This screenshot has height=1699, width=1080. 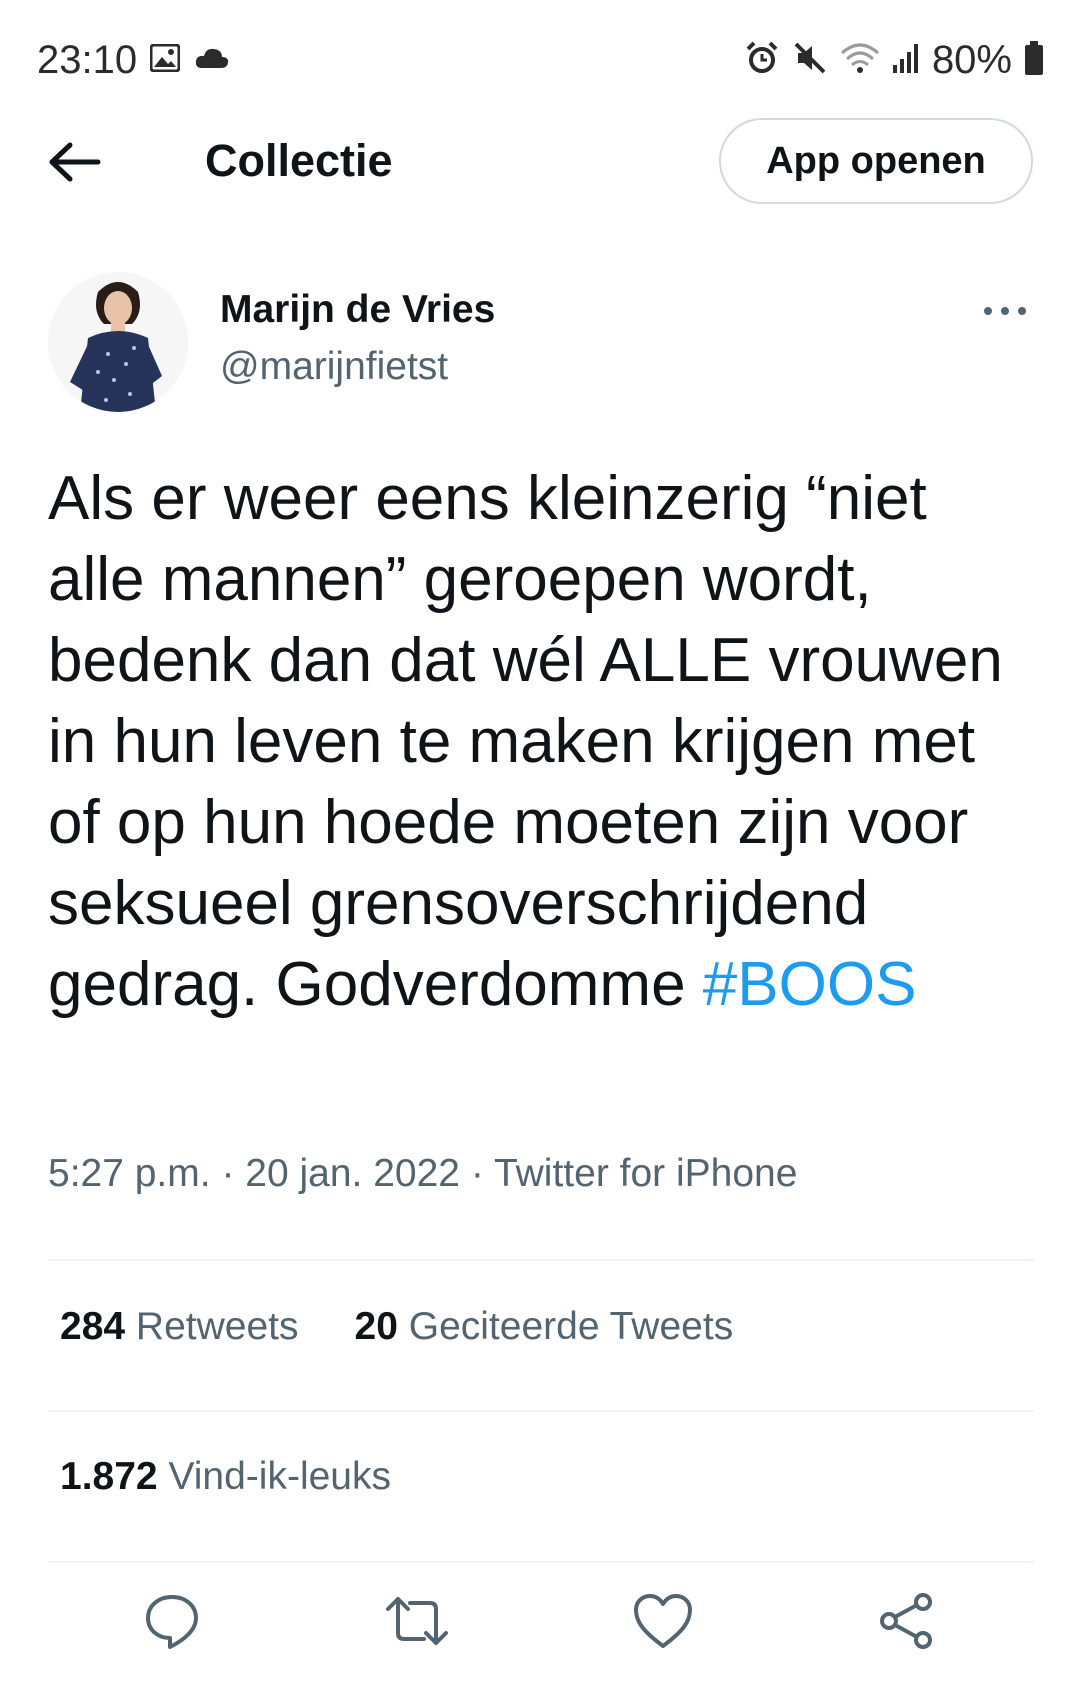 What do you see at coordinates (540, 60) in the screenshot?
I see `status-bar: 23:10 80%` at bounding box center [540, 60].